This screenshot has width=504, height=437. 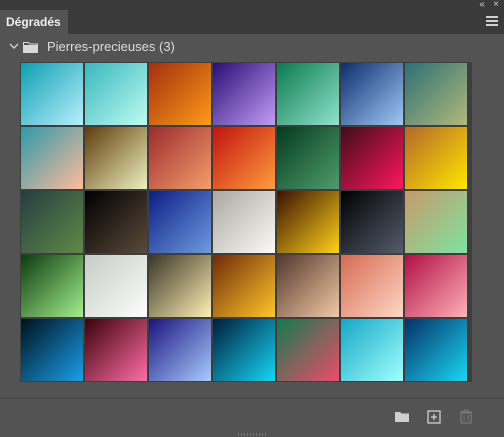 I want to click on new-folder-icon, so click(x=402, y=417).